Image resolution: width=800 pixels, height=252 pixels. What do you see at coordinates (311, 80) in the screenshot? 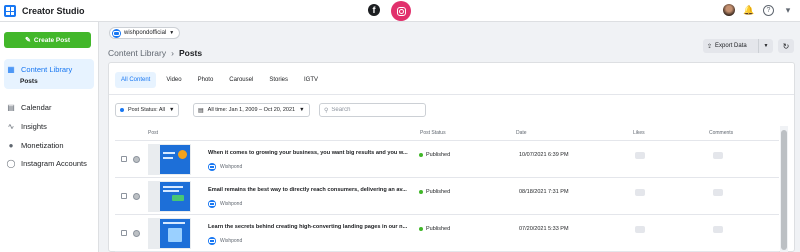
I see `tab-igtv: IGTV` at bounding box center [311, 80].